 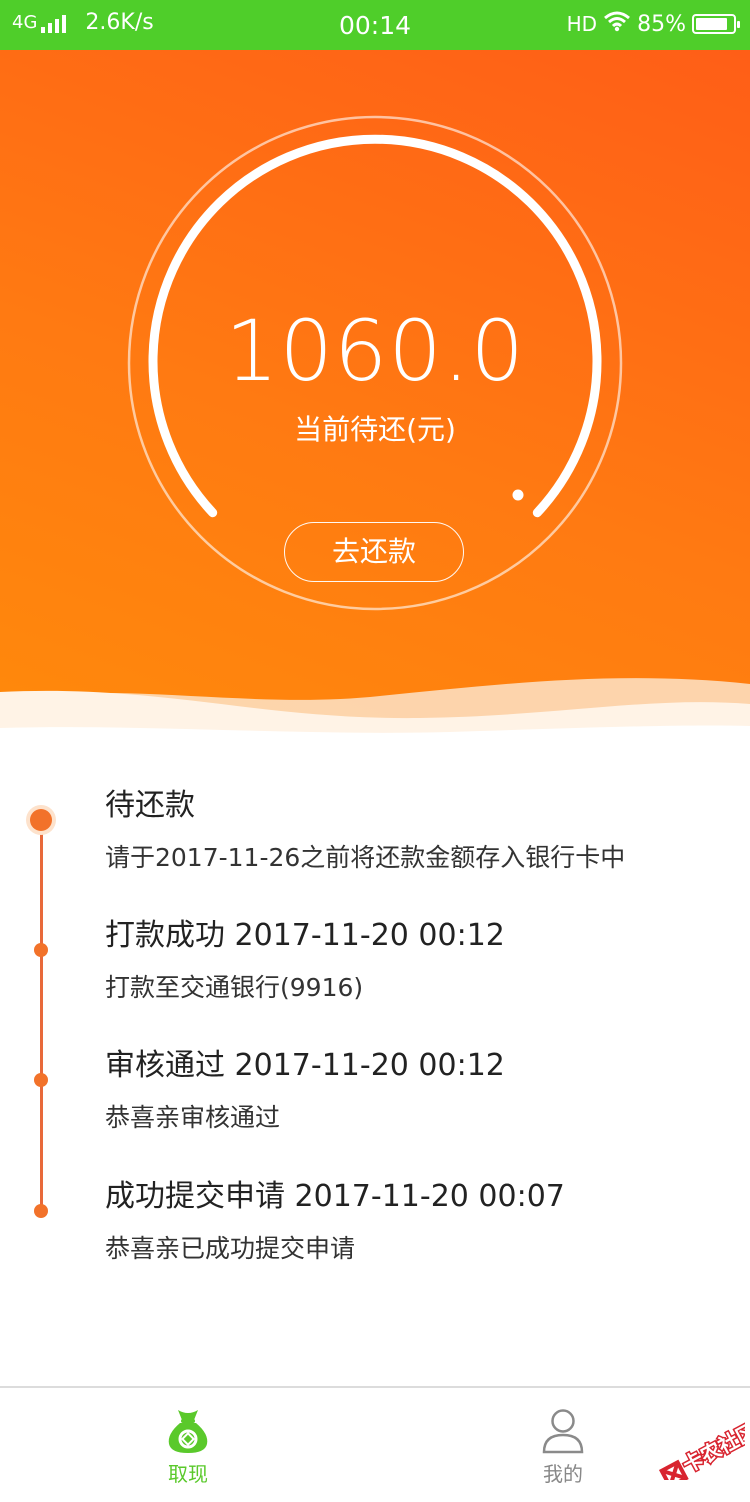 I want to click on timeline-title: 审核通过 2017-11-20 00:12, so click(x=305, y=1065).